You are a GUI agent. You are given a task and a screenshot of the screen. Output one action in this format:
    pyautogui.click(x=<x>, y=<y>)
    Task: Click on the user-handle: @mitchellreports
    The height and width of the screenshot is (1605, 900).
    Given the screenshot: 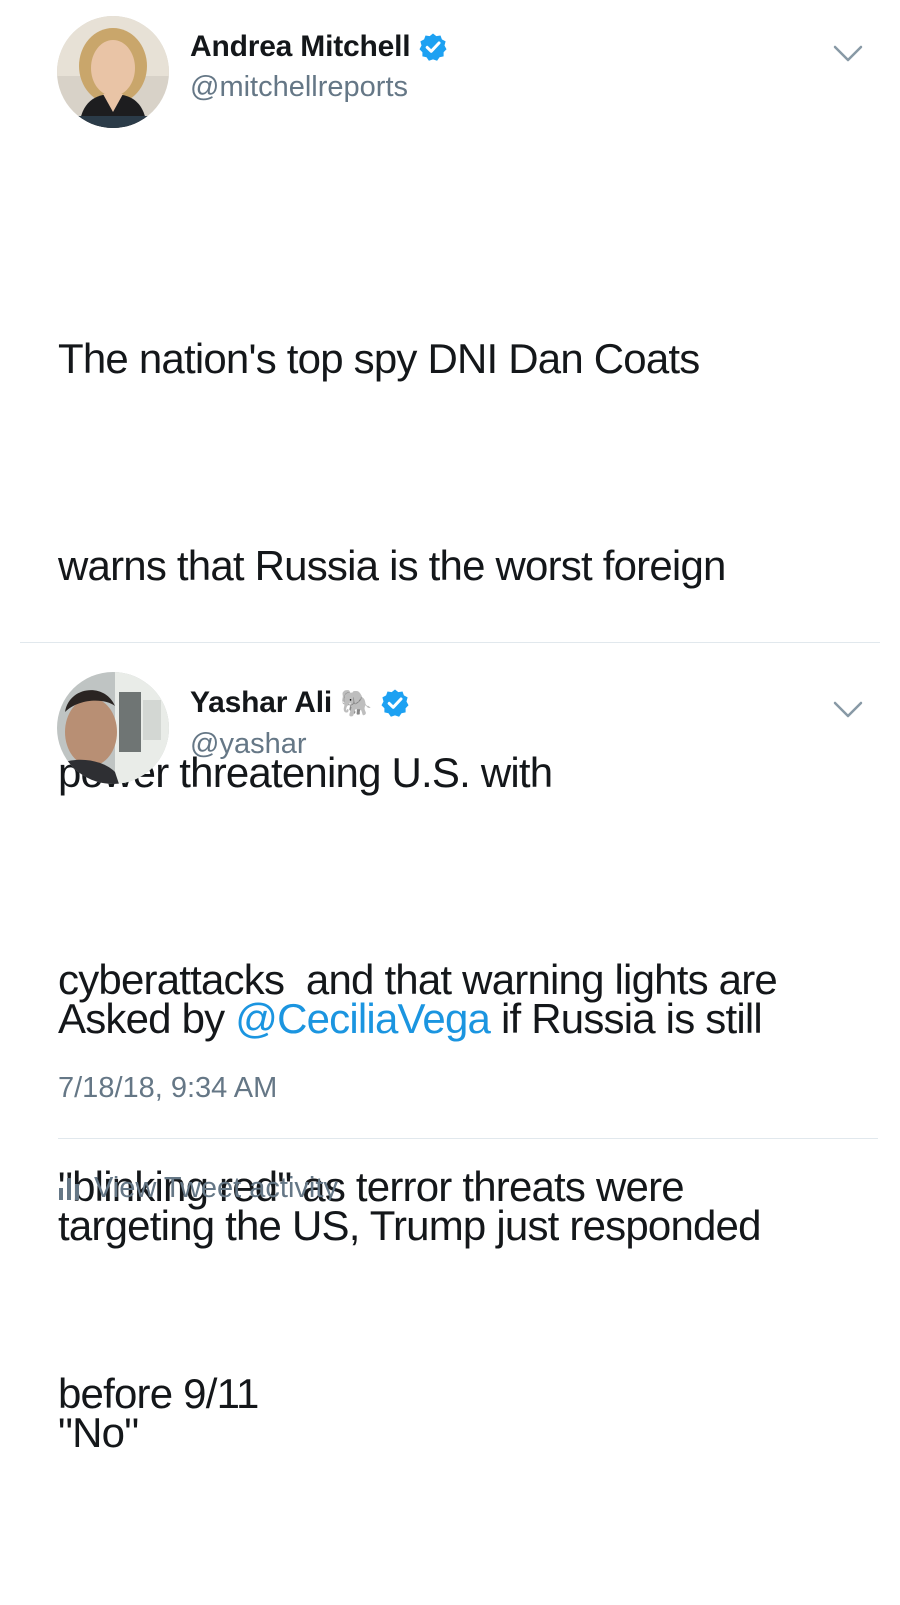 What is the action you would take?
    pyautogui.click(x=299, y=87)
    